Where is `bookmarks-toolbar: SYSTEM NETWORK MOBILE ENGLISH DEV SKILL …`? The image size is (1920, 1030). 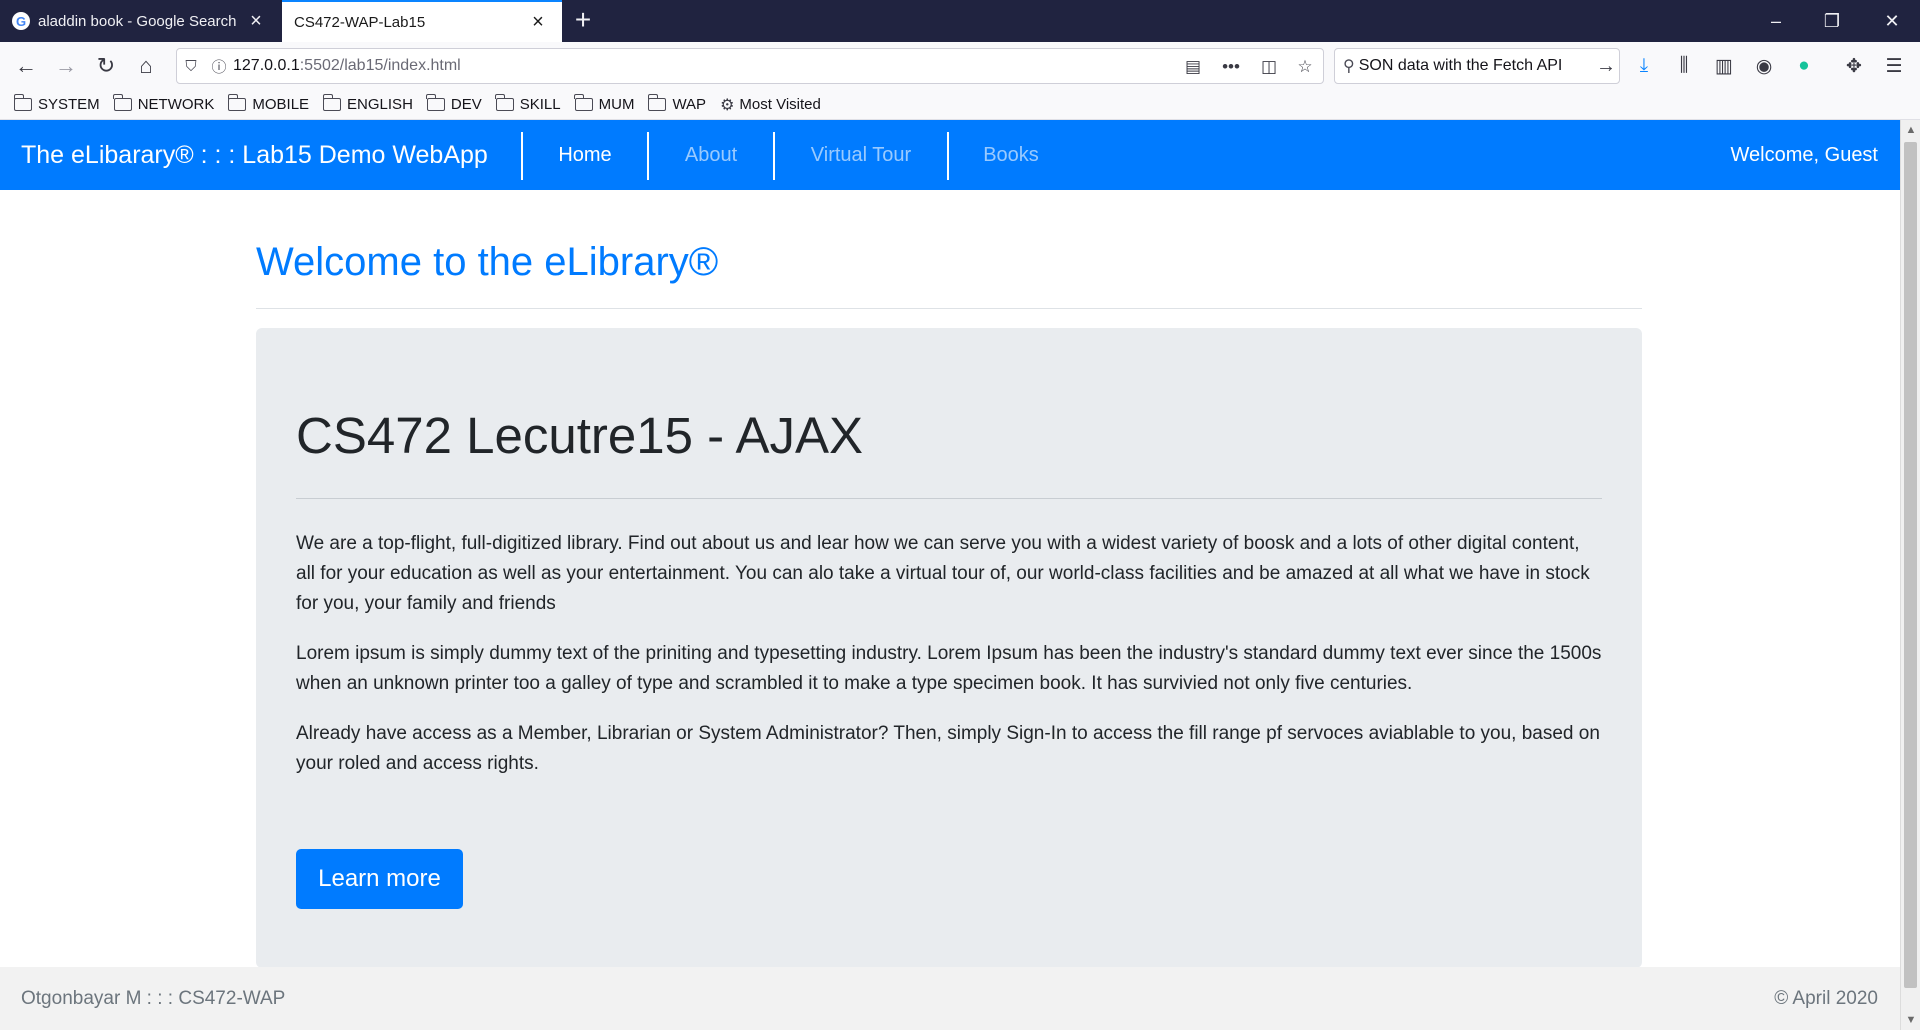 bookmarks-toolbar: SYSTEM NETWORK MOBILE ENGLISH DEV SKILL … is located at coordinates (960, 105).